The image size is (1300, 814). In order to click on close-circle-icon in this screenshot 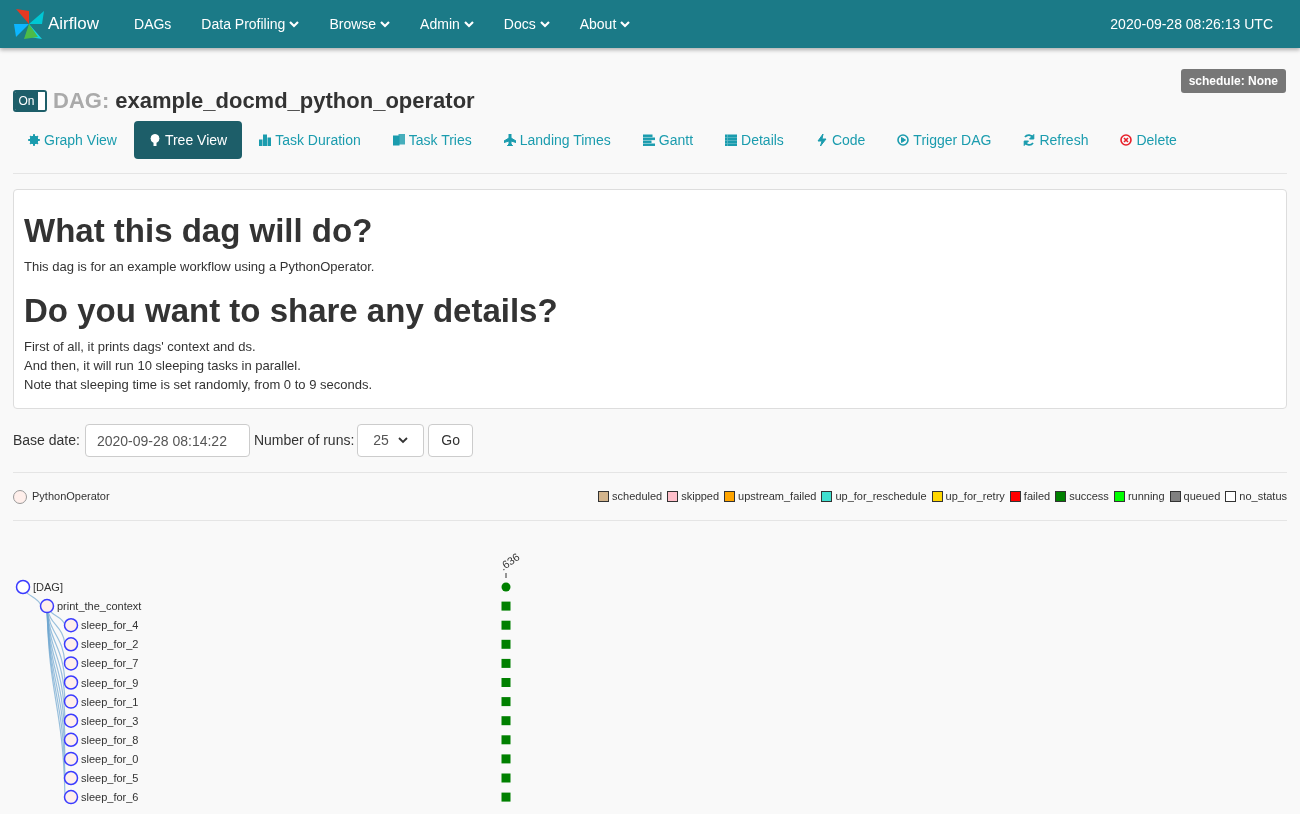, I will do `click(1126, 140)`.